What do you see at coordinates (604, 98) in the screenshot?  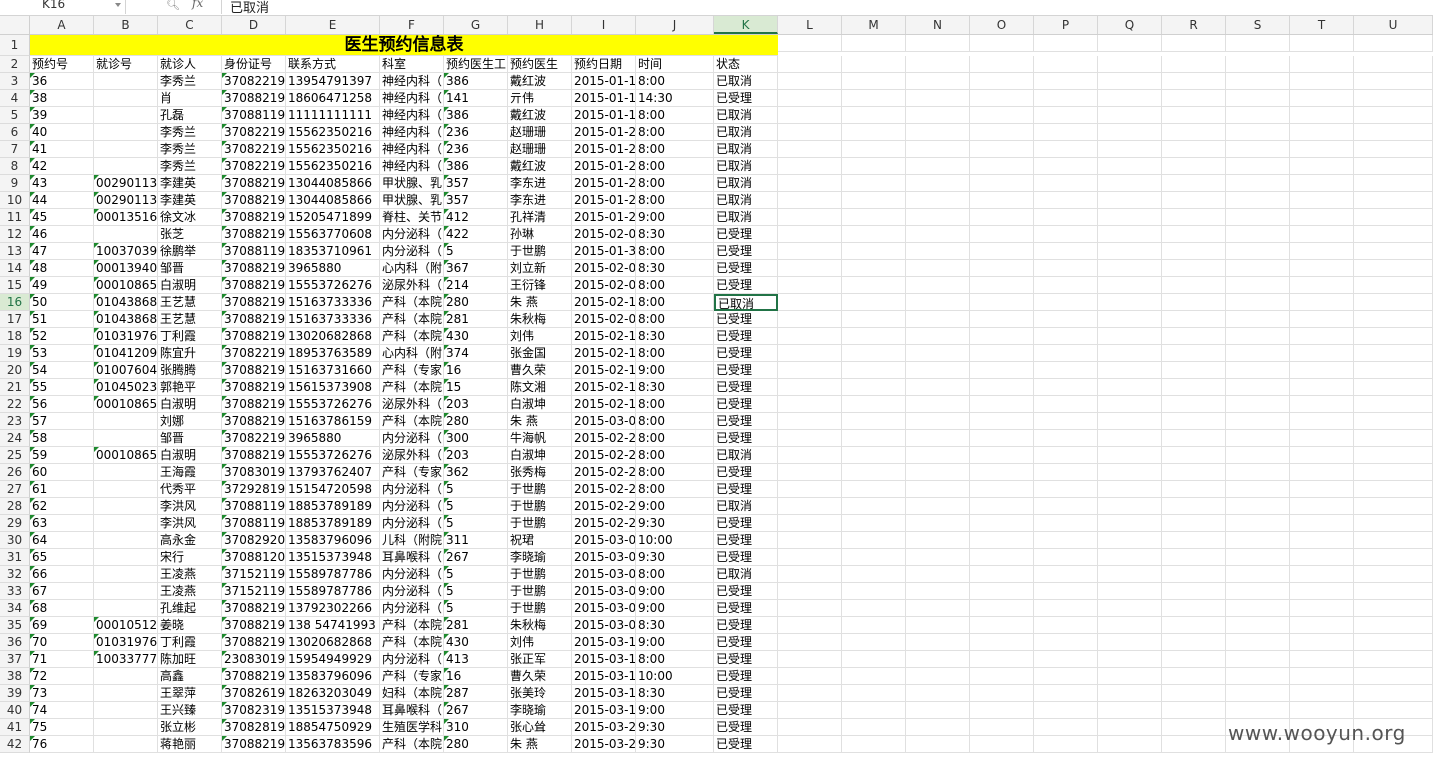 I see `cell-i: 2015-01-13` at bounding box center [604, 98].